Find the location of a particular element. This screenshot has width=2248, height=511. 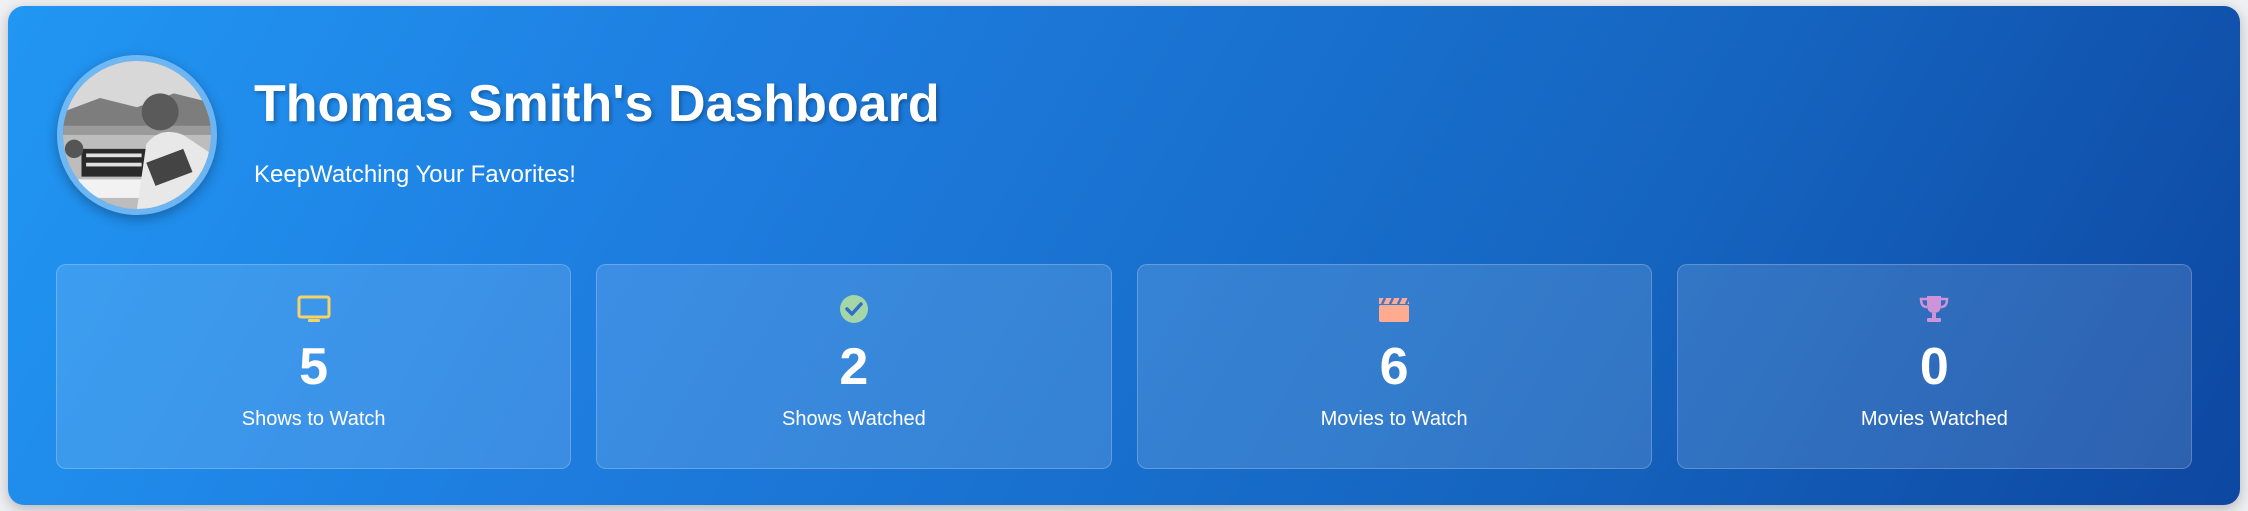

stat-value: 5 is located at coordinates (314, 367).